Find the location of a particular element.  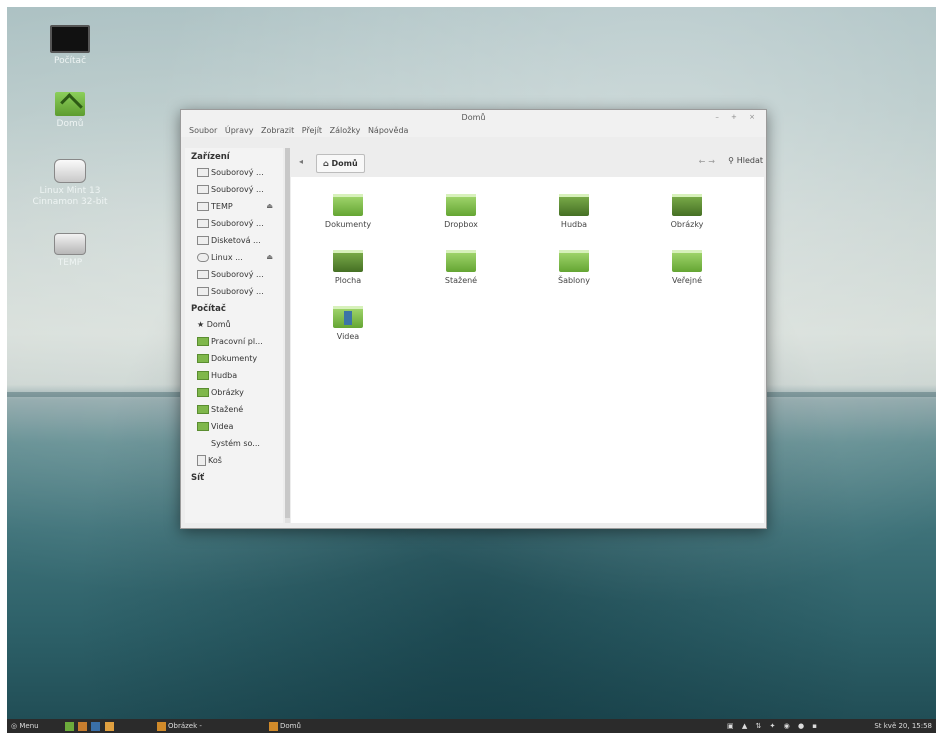

sidebar-item-label: TEMP is located at coordinates (222, 206).